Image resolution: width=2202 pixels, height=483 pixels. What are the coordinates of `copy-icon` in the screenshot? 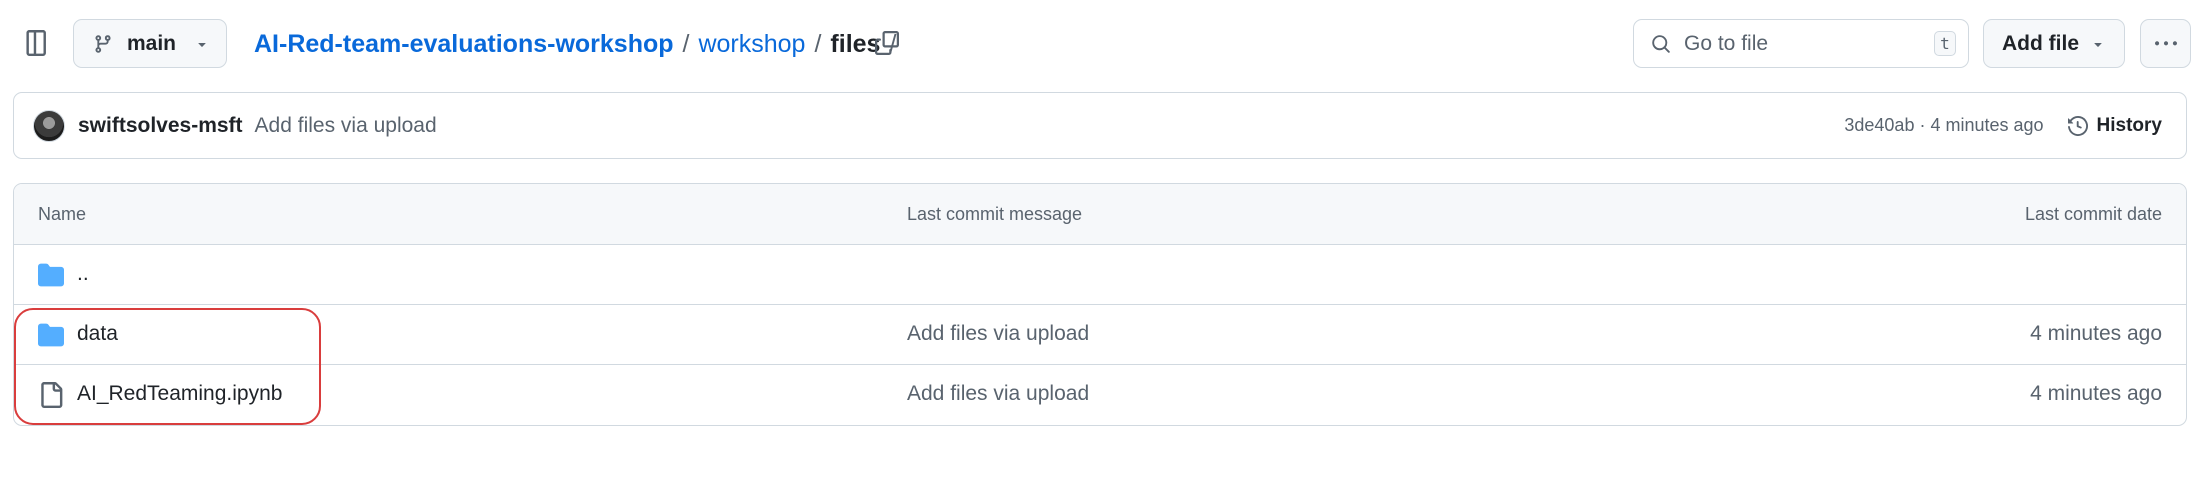 It's located at (887, 43).